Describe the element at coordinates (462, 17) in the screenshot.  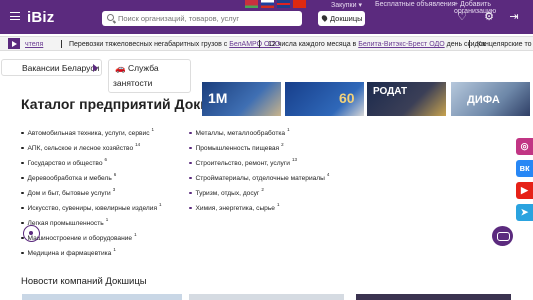
I see `favorites-icon: ♡` at that location.